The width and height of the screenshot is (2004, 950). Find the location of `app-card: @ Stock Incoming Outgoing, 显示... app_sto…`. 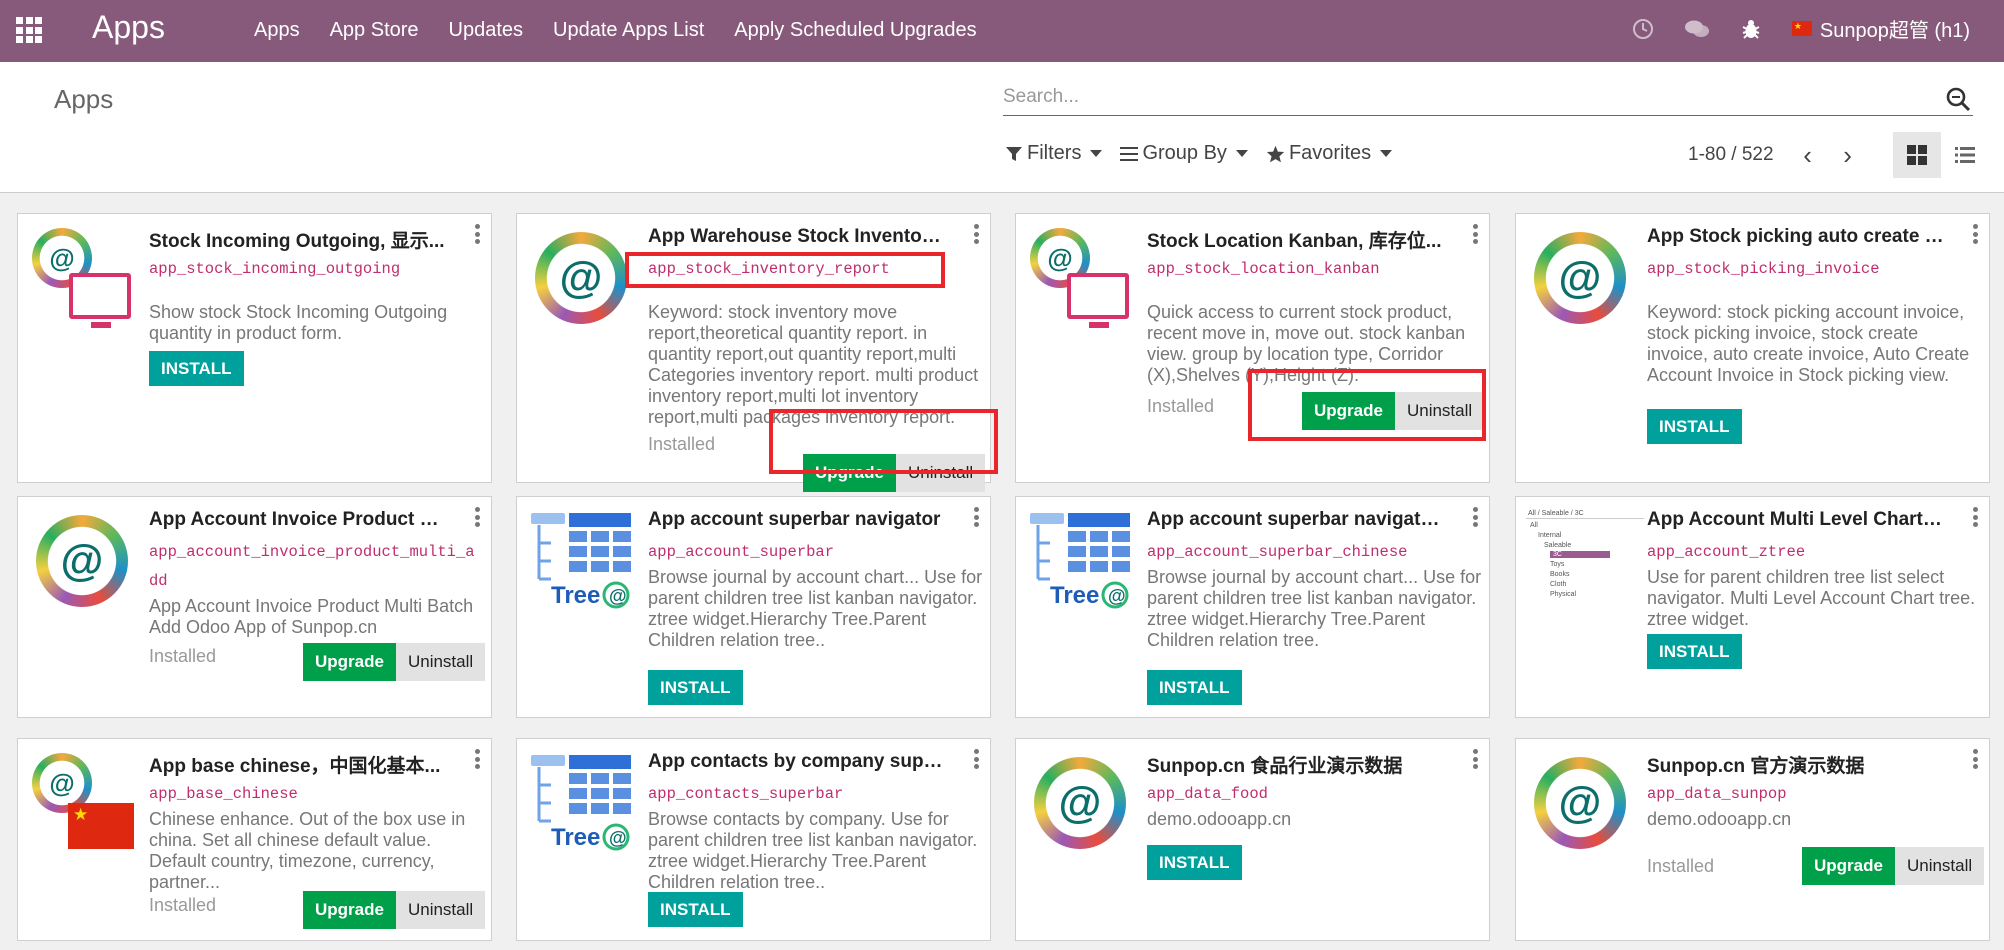

app-card: @ Stock Incoming Outgoing, 显示... app_sto… is located at coordinates (254, 348).